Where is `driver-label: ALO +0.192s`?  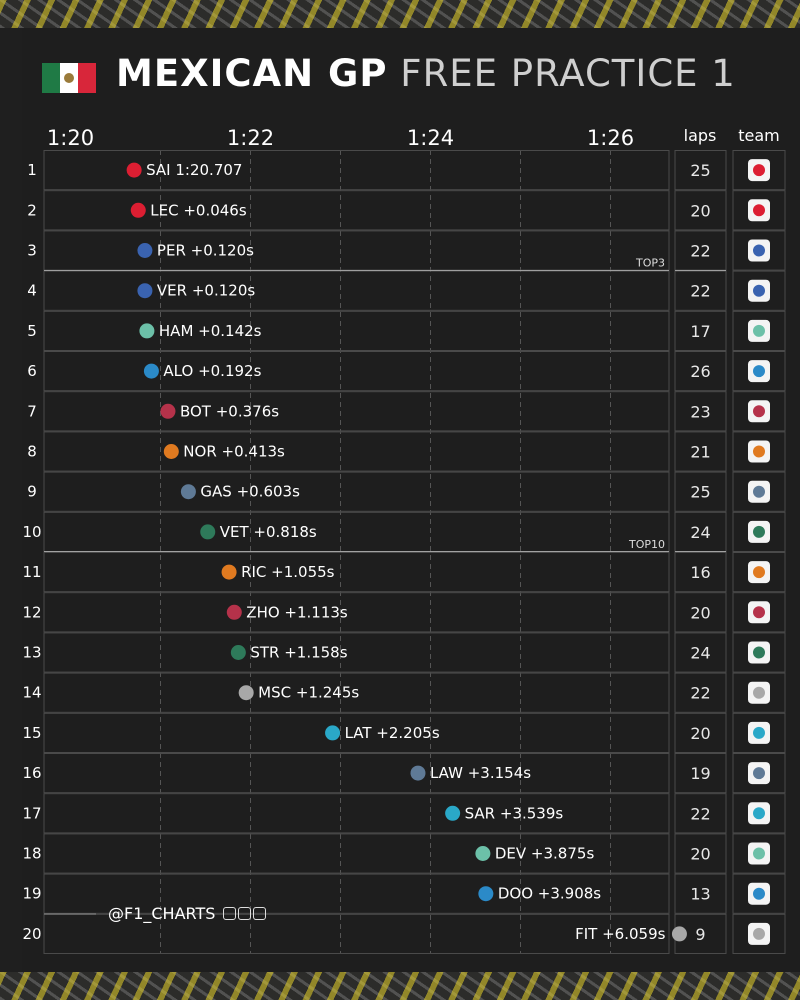 driver-label: ALO +0.192s is located at coordinates (212, 371).